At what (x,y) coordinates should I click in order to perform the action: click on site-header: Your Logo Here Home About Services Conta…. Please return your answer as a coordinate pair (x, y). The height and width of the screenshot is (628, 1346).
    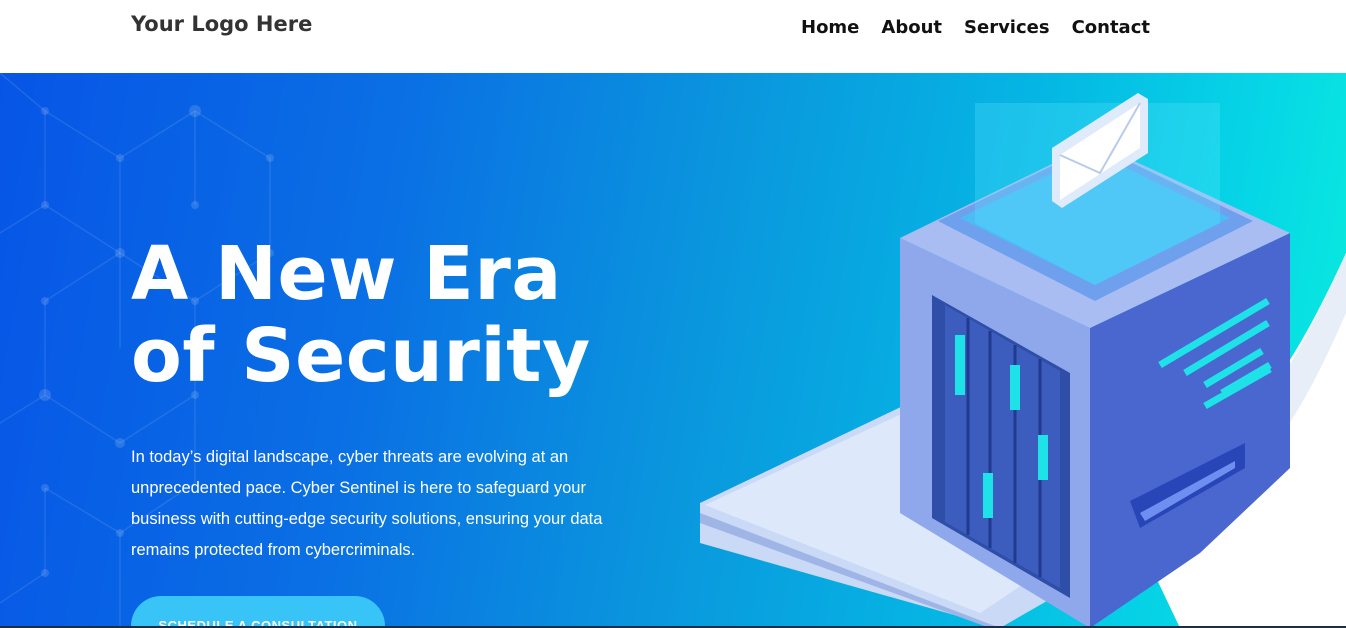
    Looking at the image, I should click on (673, 36).